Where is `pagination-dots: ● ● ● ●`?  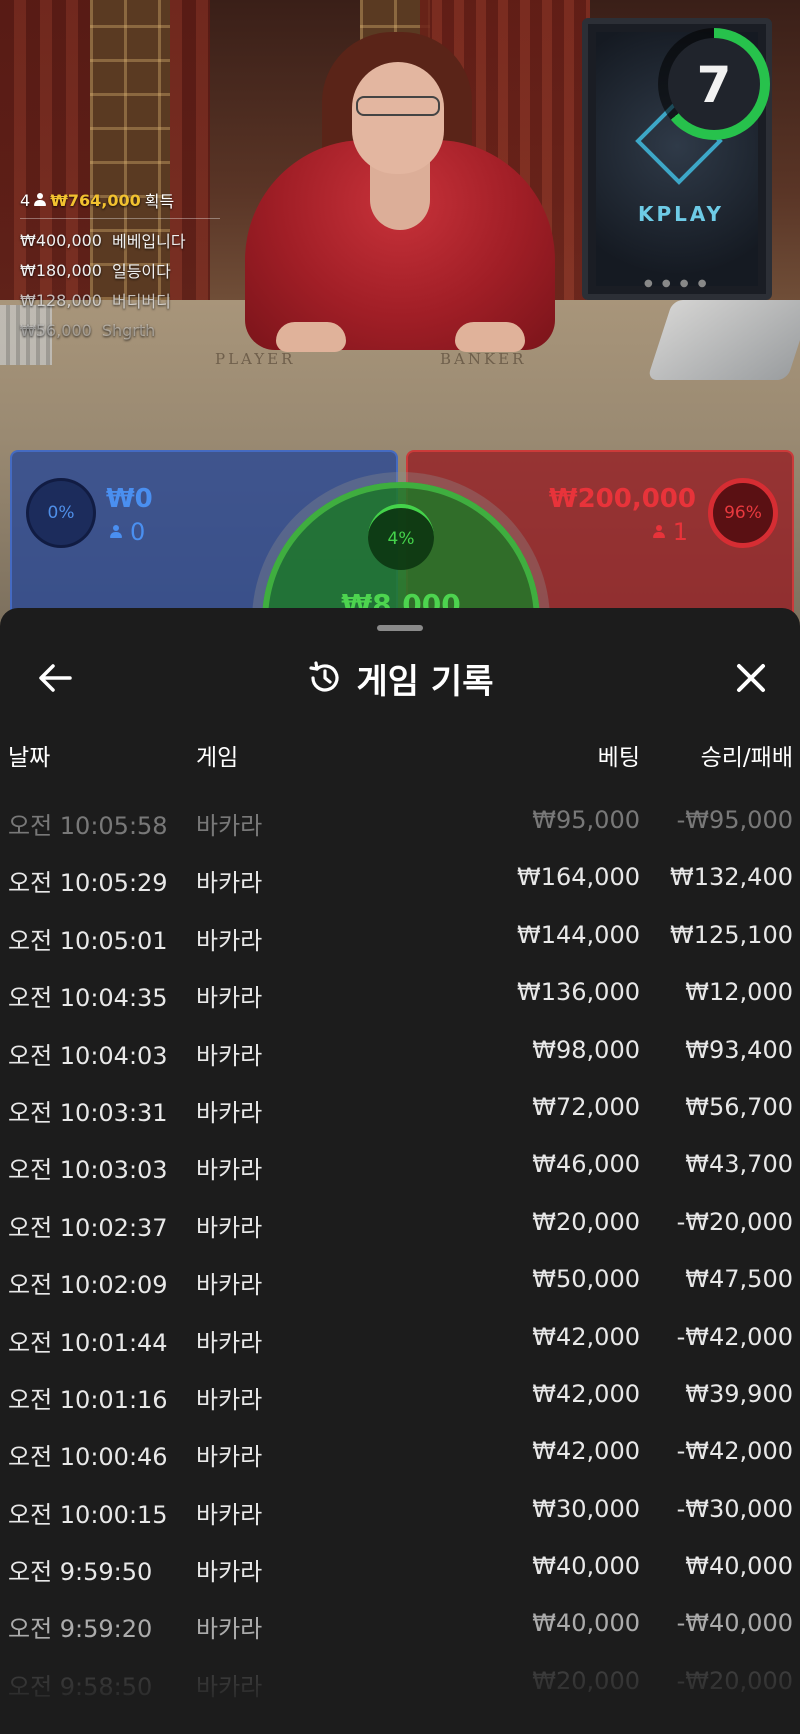 pagination-dots: ● ● ● ● is located at coordinates (677, 283).